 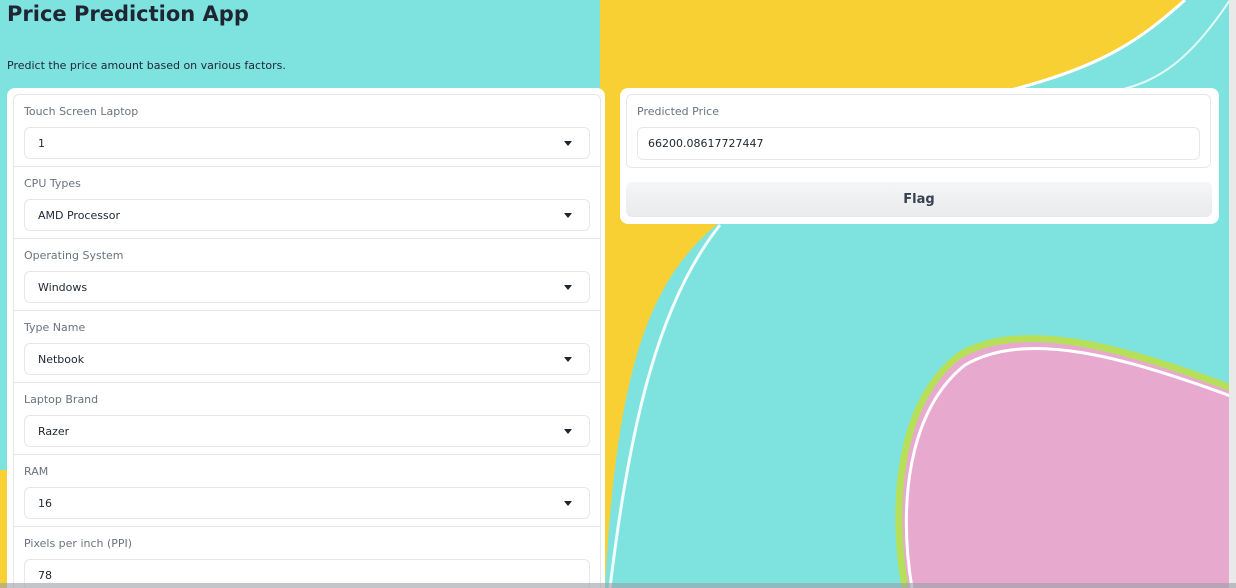 I want to click on cpu-types-dropdown: AMD Processor, so click(x=307, y=215).